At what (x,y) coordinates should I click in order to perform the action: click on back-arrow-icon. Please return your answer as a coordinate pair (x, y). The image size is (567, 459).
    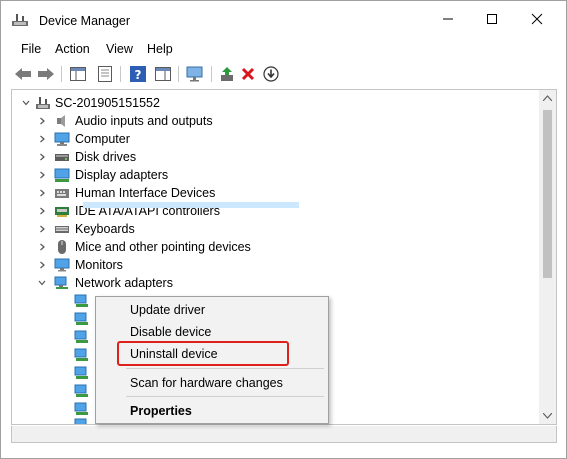
    Looking at the image, I should click on (23, 74).